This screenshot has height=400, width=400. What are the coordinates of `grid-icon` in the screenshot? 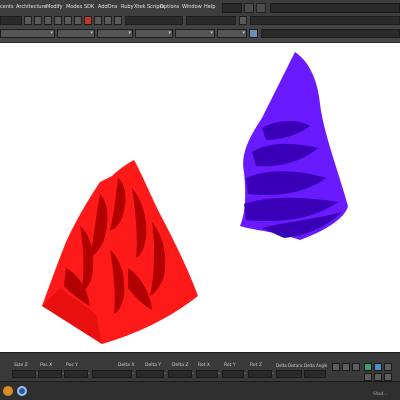 It's located at (378, 367).